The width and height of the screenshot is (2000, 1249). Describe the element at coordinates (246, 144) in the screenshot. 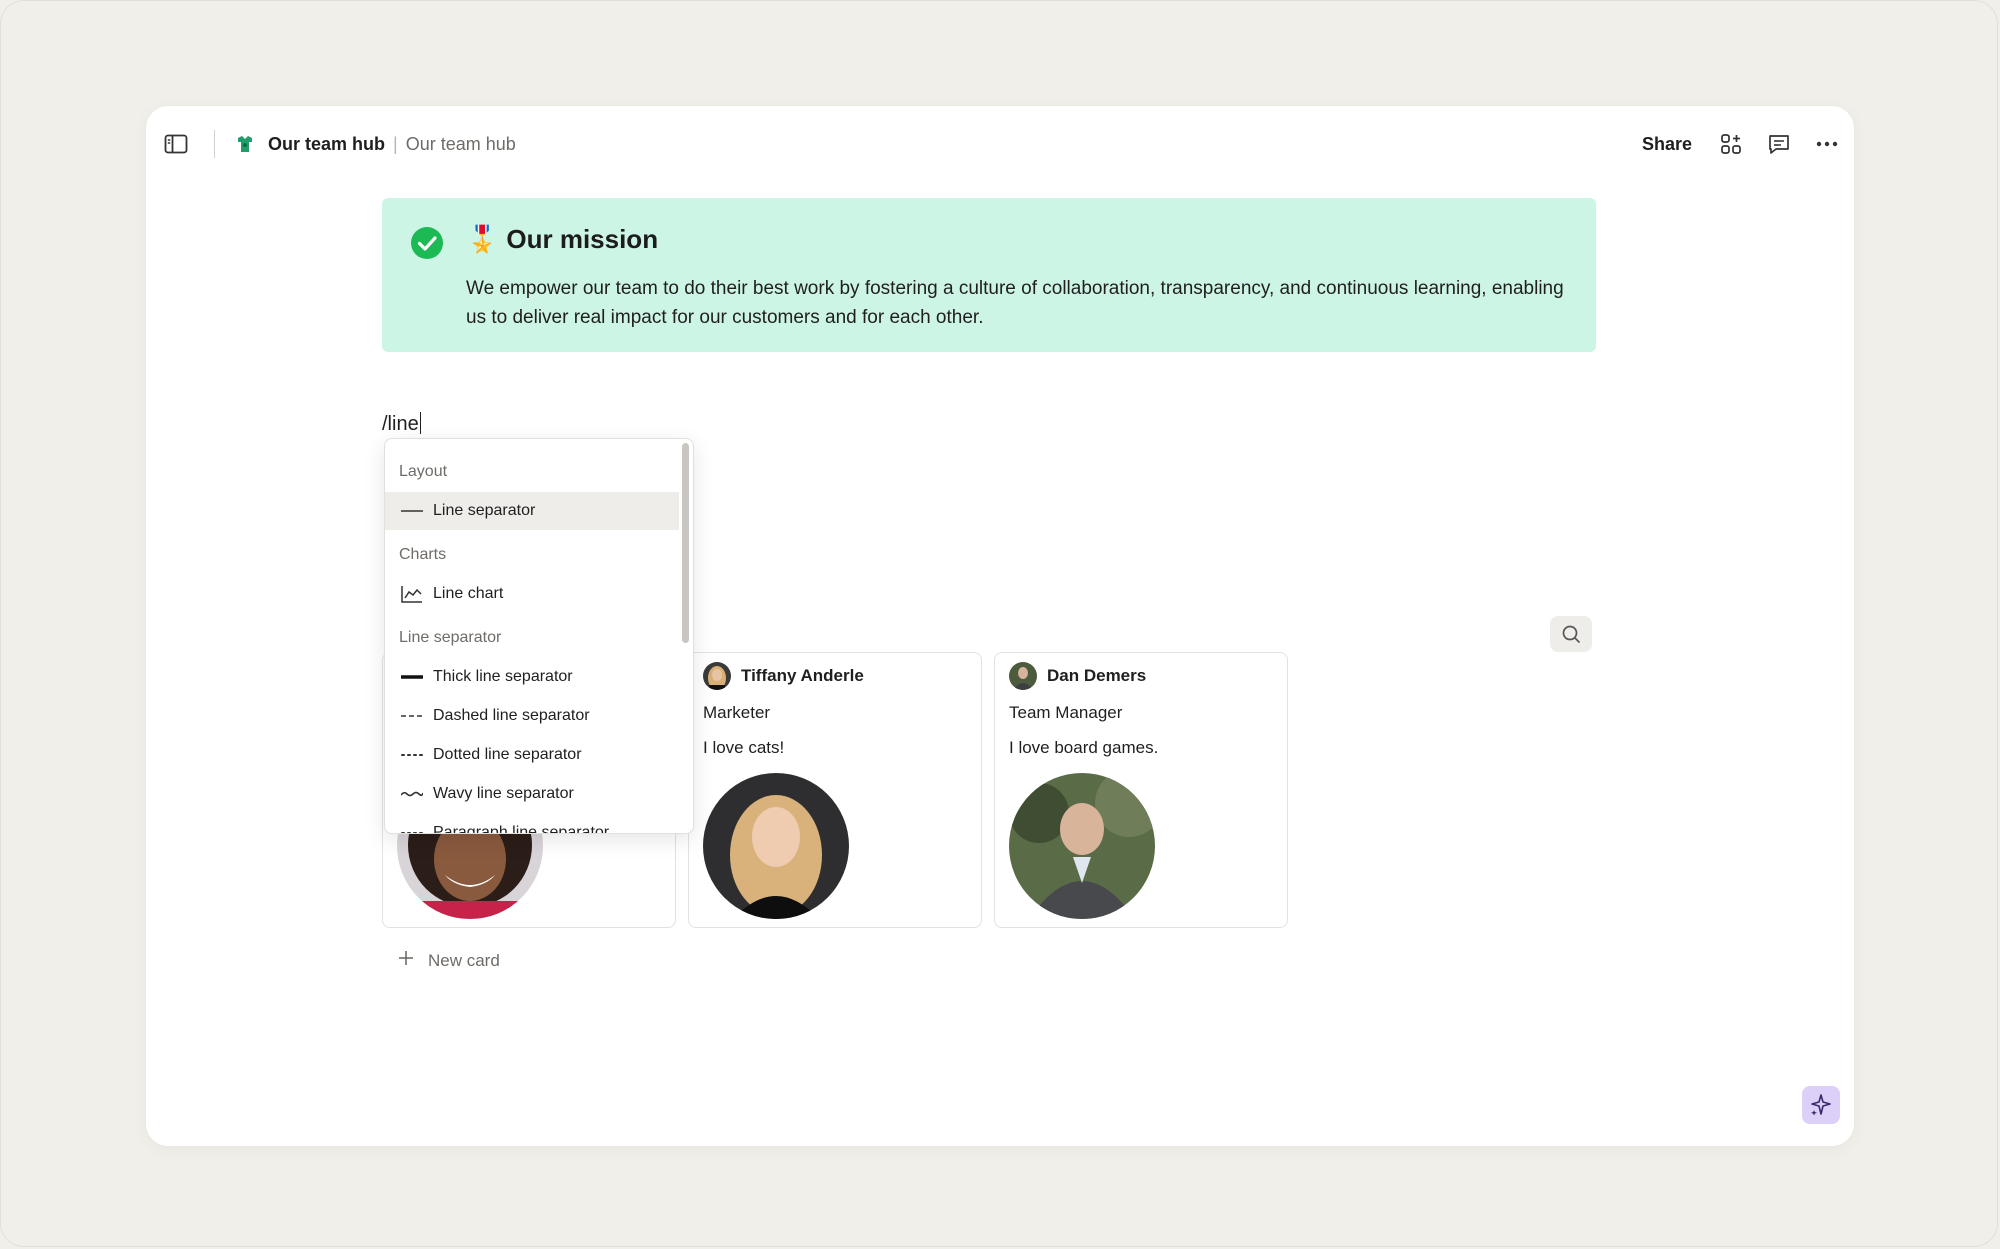

I see `team-hub-icon` at that location.